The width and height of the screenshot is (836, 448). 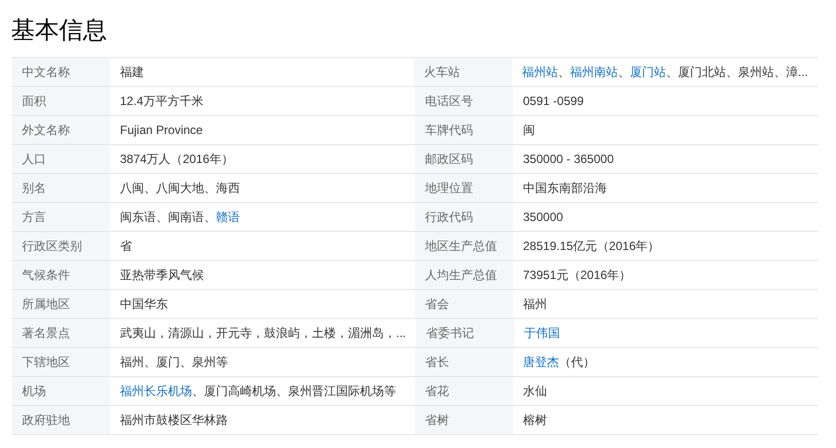 What do you see at coordinates (162, 101) in the screenshot?
I see `value-text: 12.4万平方千米` at bounding box center [162, 101].